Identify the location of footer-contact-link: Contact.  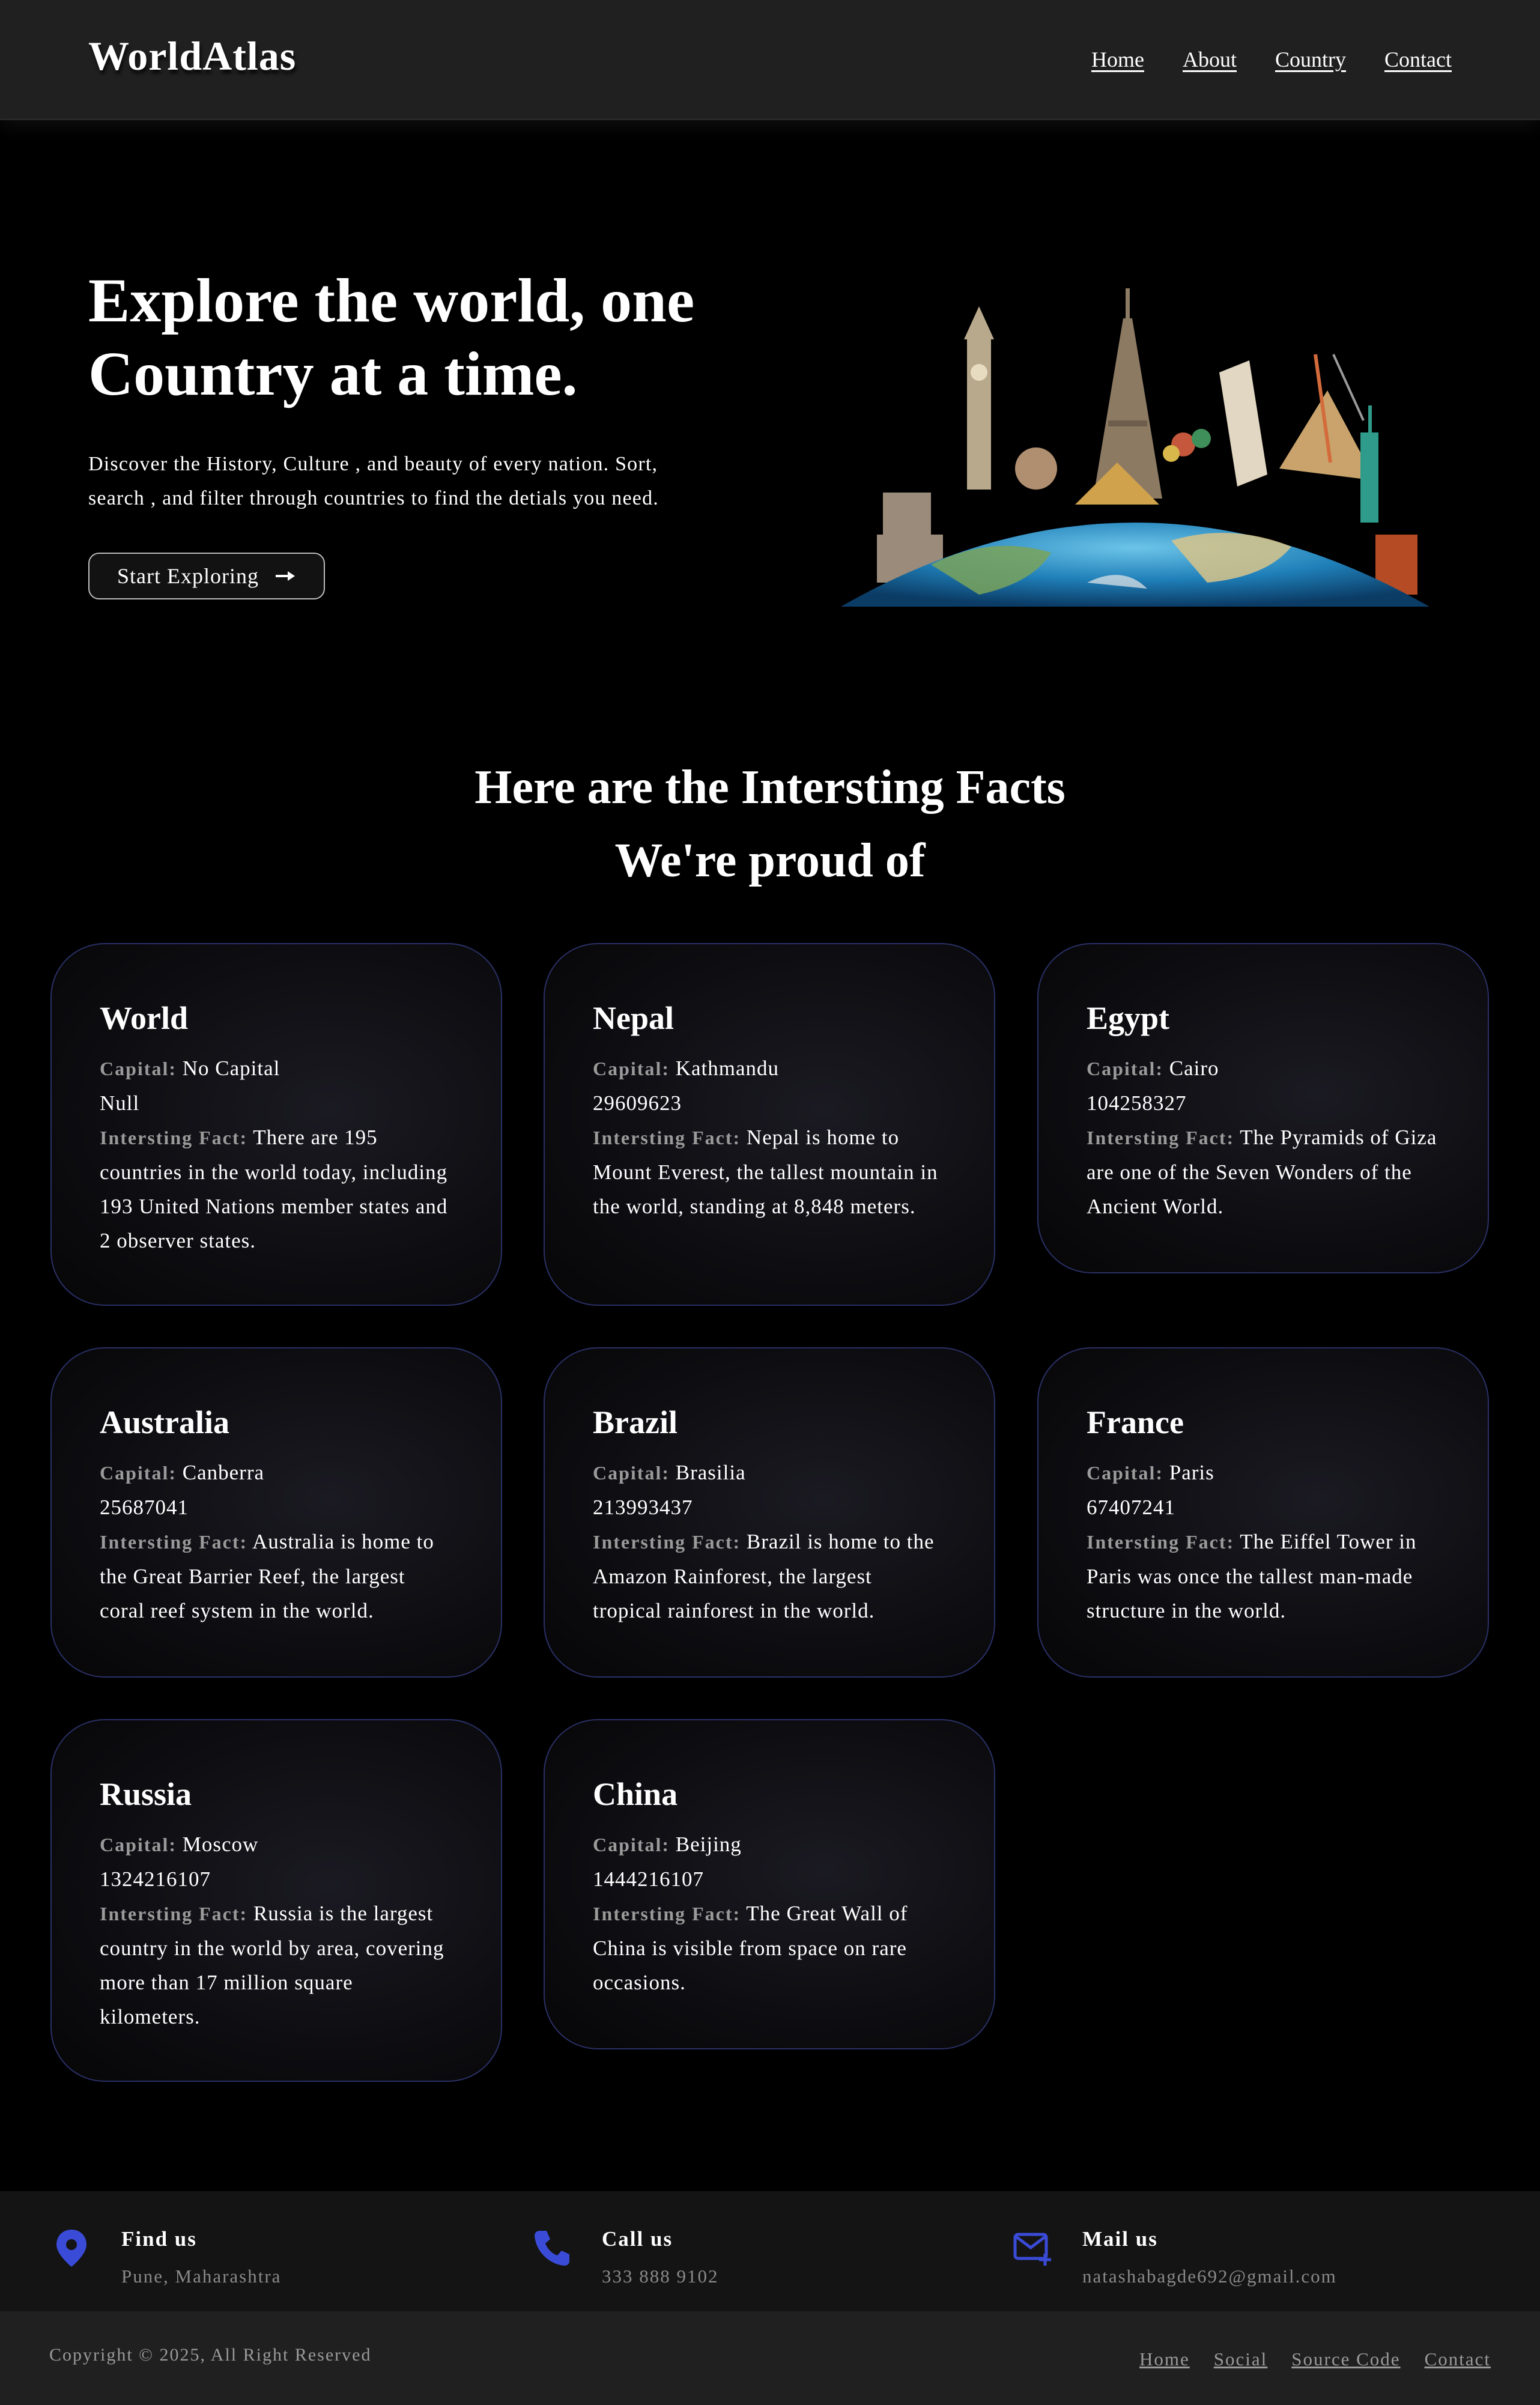
(1458, 2359).